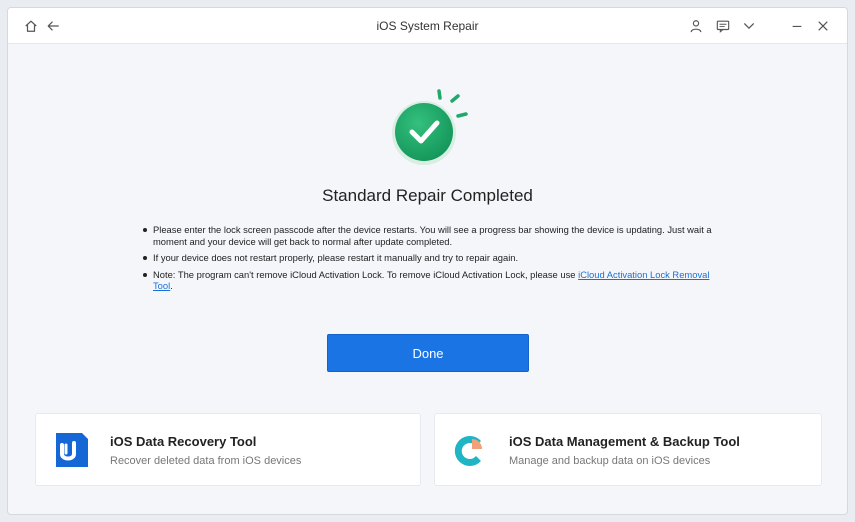  Describe the element at coordinates (72, 450) in the screenshot. I see `data-recovery-logo-icon` at that location.